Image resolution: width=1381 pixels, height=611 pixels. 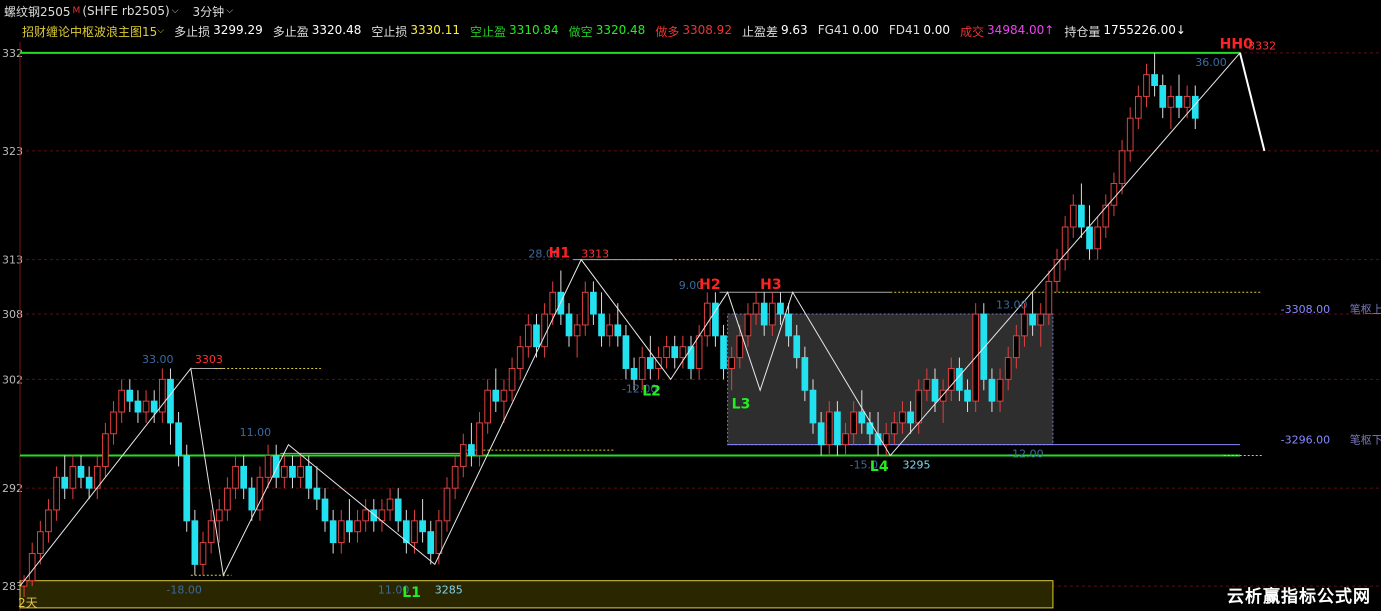 What do you see at coordinates (28, 603) in the screenshot?
I see `range-days-label: 2天` at bounding box center [28, 603].